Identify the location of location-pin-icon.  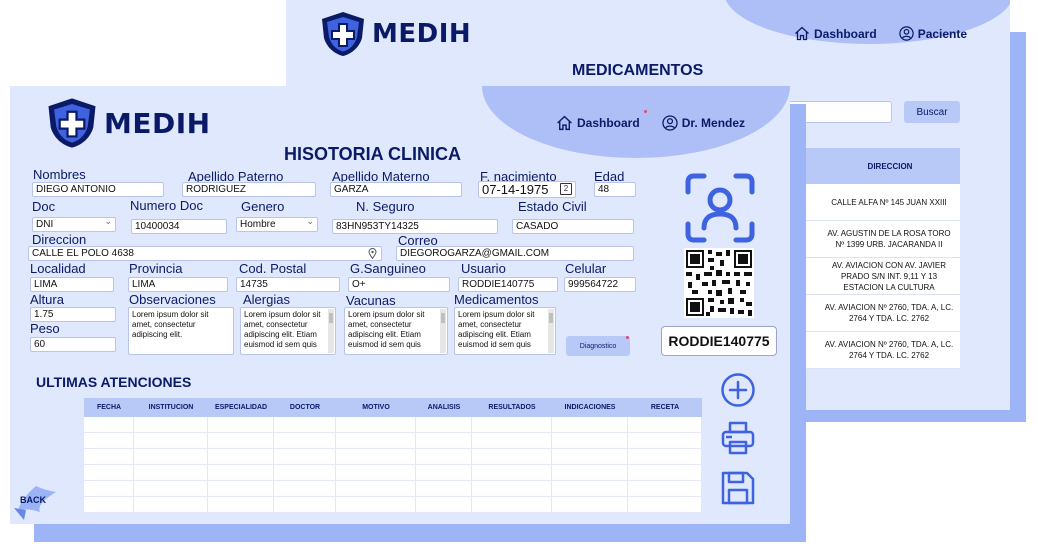
(372, 253).